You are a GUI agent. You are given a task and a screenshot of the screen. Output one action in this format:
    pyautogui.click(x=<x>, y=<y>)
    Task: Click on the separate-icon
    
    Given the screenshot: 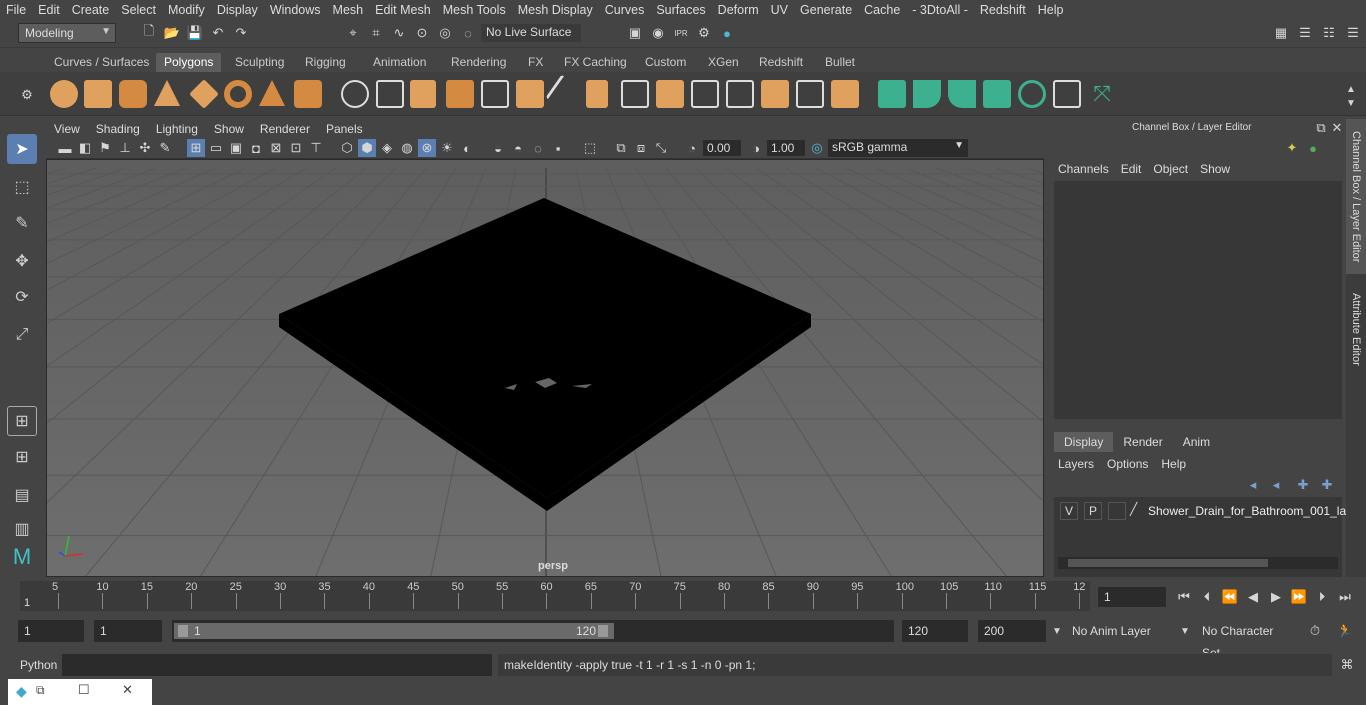 What is the action you would take?
    pyautogui.click(x=390, y=94)
    